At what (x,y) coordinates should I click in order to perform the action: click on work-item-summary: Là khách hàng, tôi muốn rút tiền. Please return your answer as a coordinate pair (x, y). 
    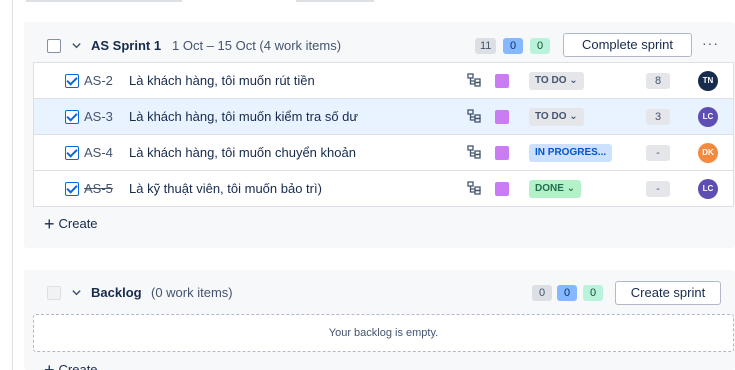
    Looking at the image, I should click on (222, 80).